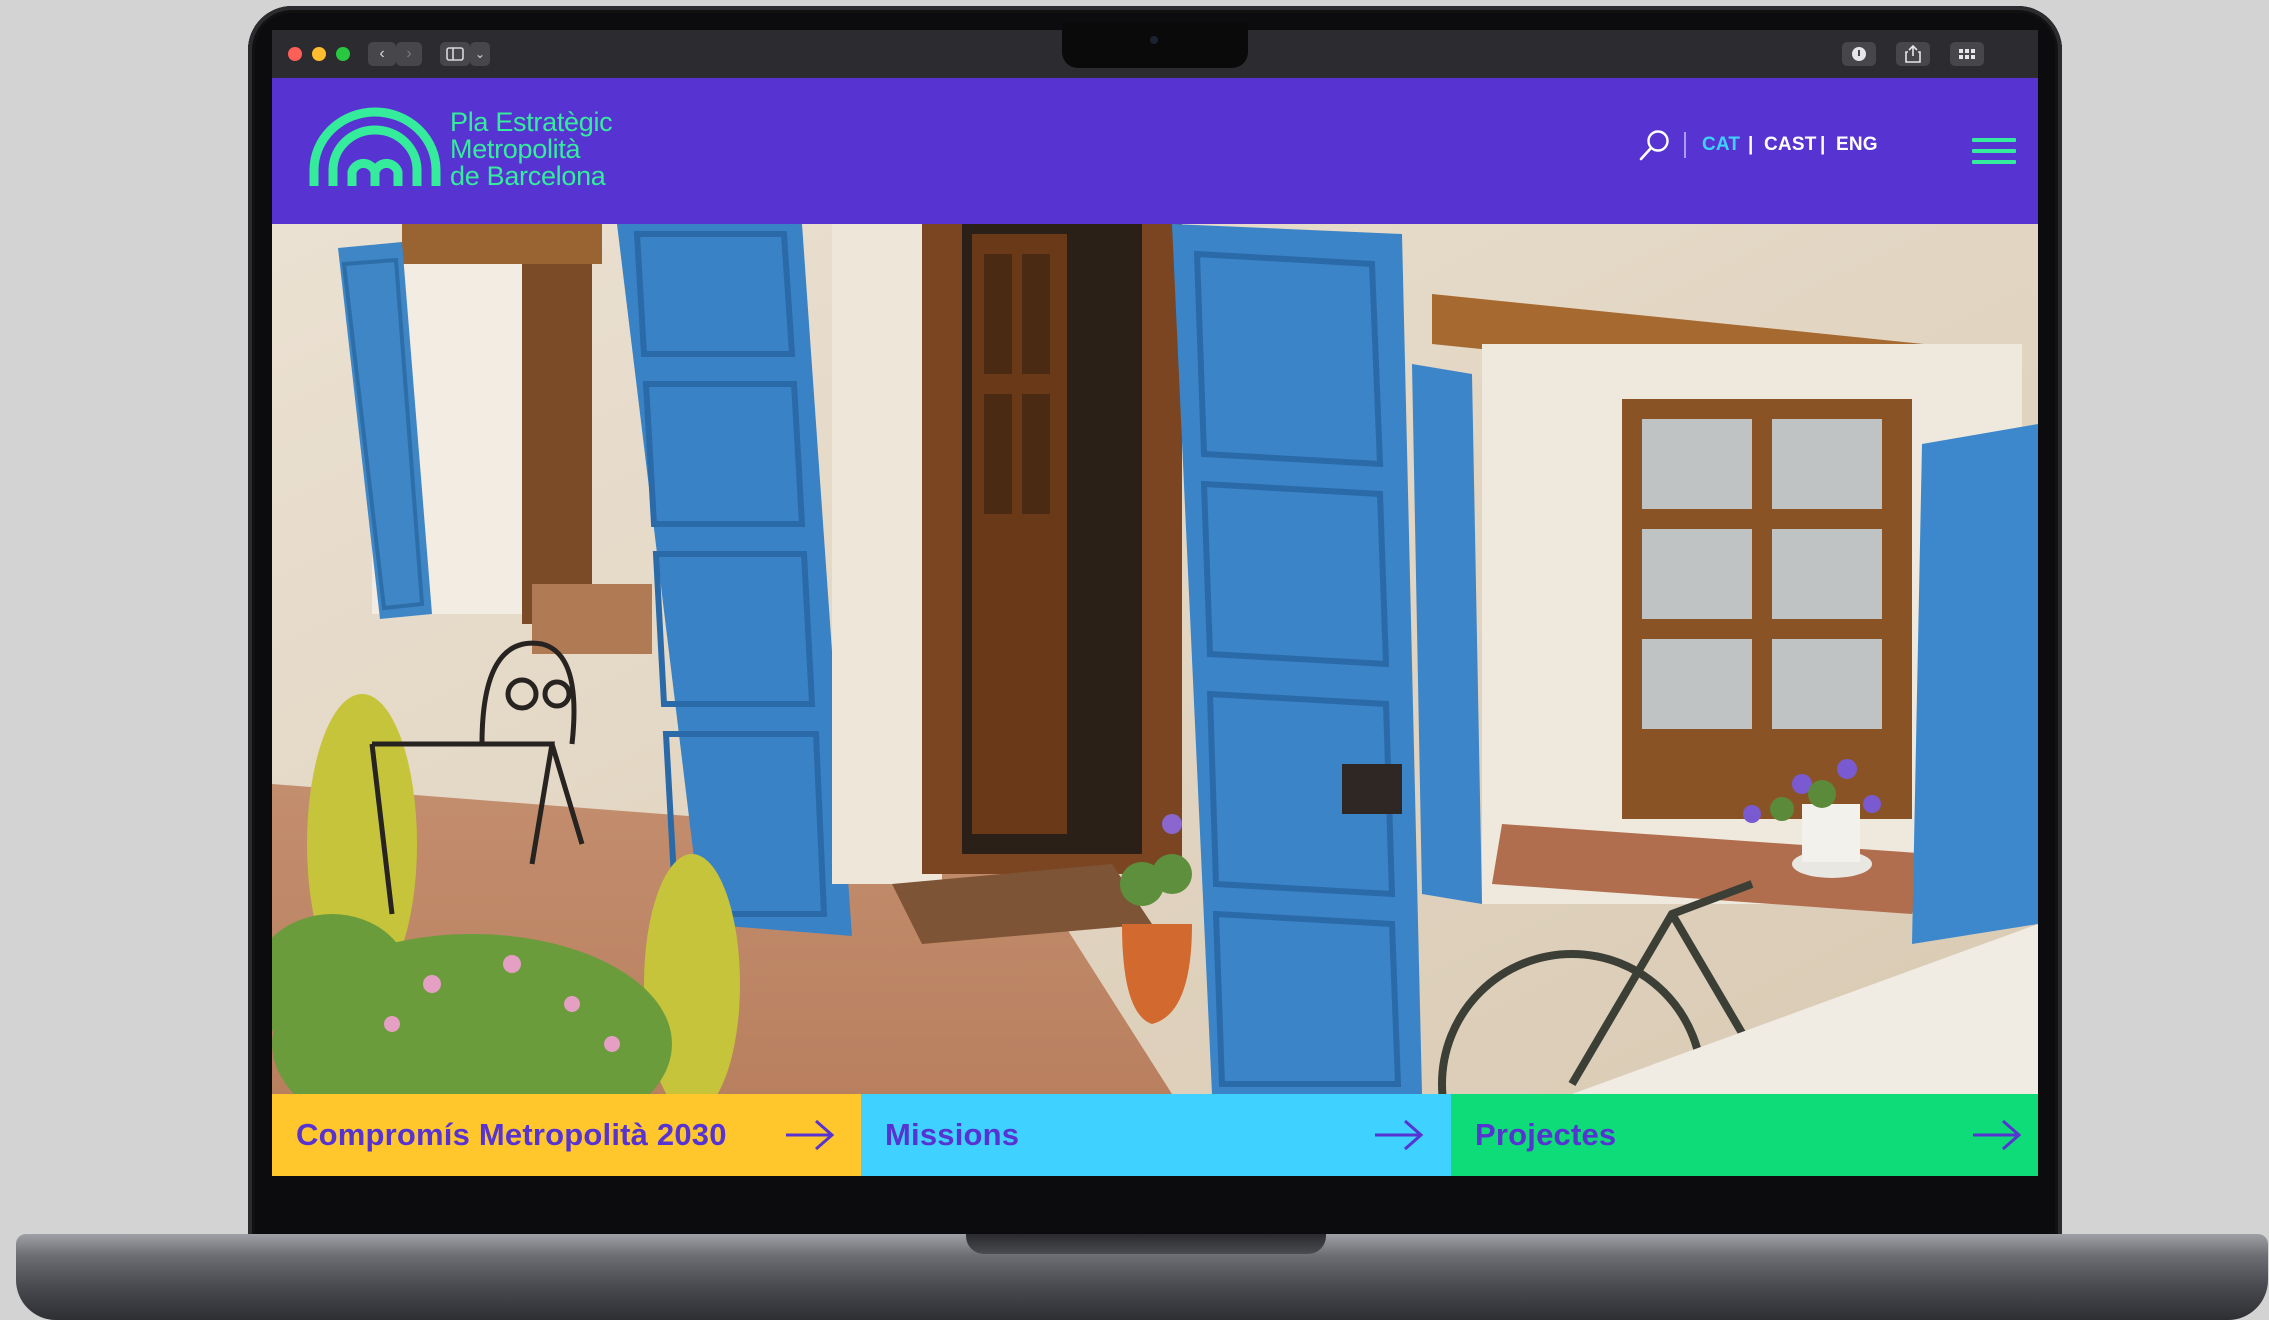 The width and height of the screenshot is (2269, 1320). I want to click on back-icon: ‹, so click(382, 54).